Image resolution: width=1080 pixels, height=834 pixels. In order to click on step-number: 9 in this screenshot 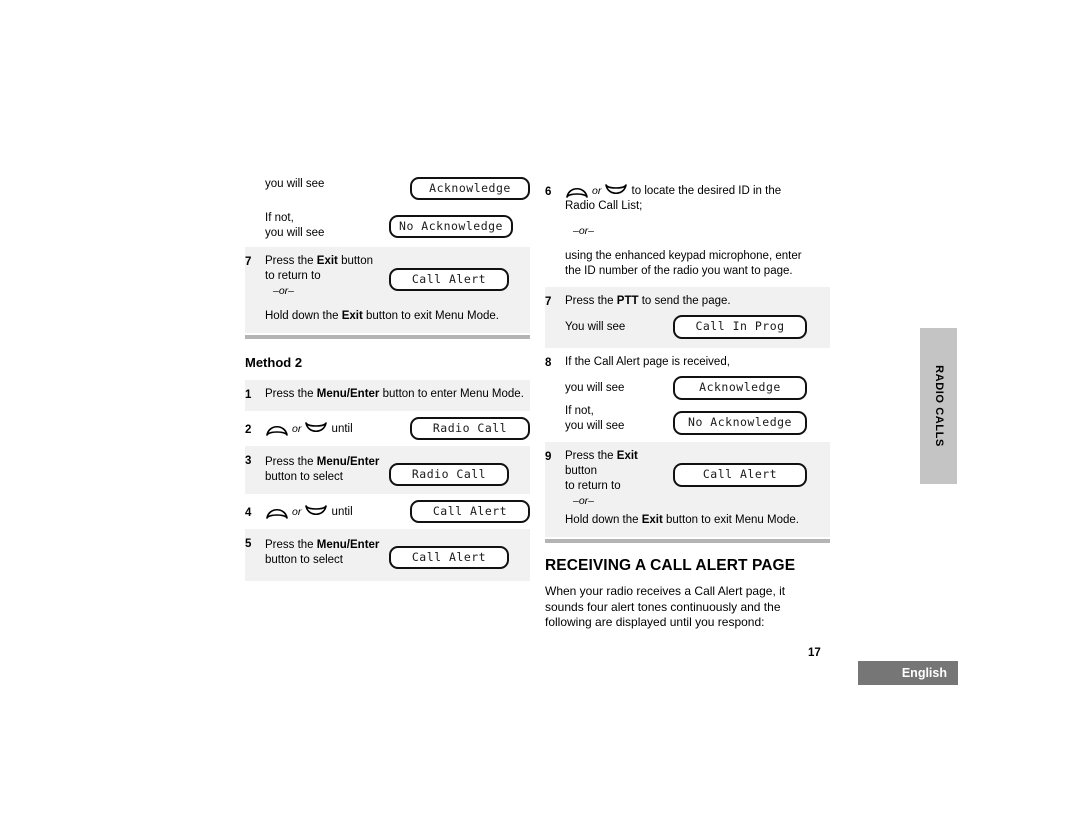, I will do `click(548, 457)`.